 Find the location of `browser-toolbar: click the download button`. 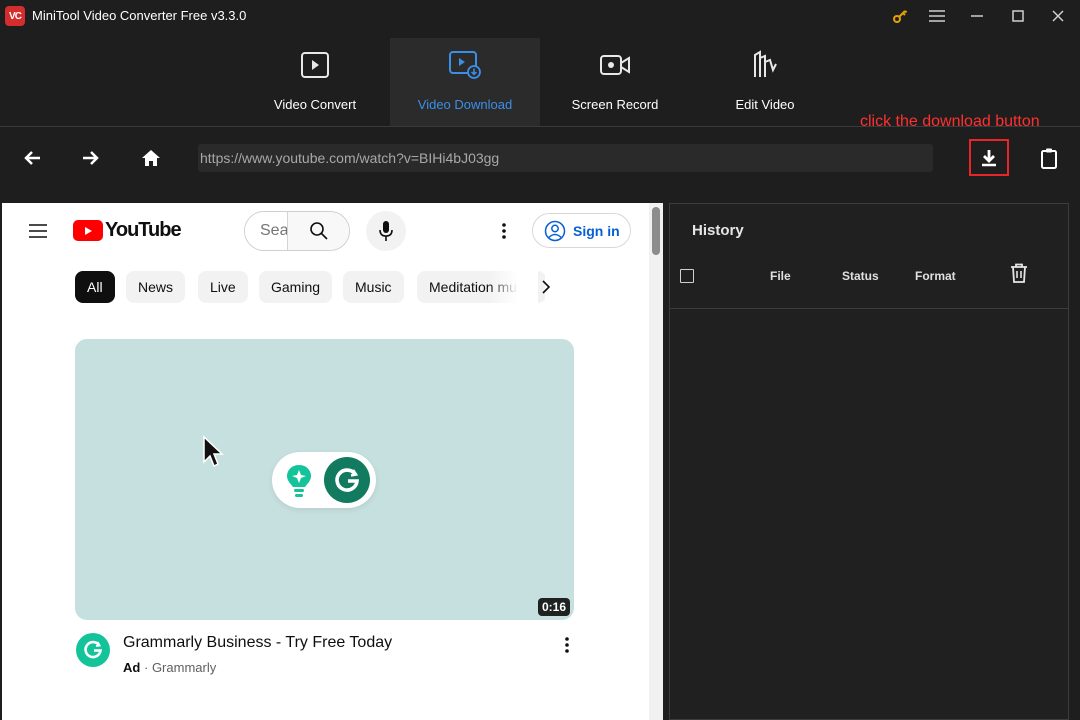

browser-toolbar: click the download button is located at coordinates (540, 156).